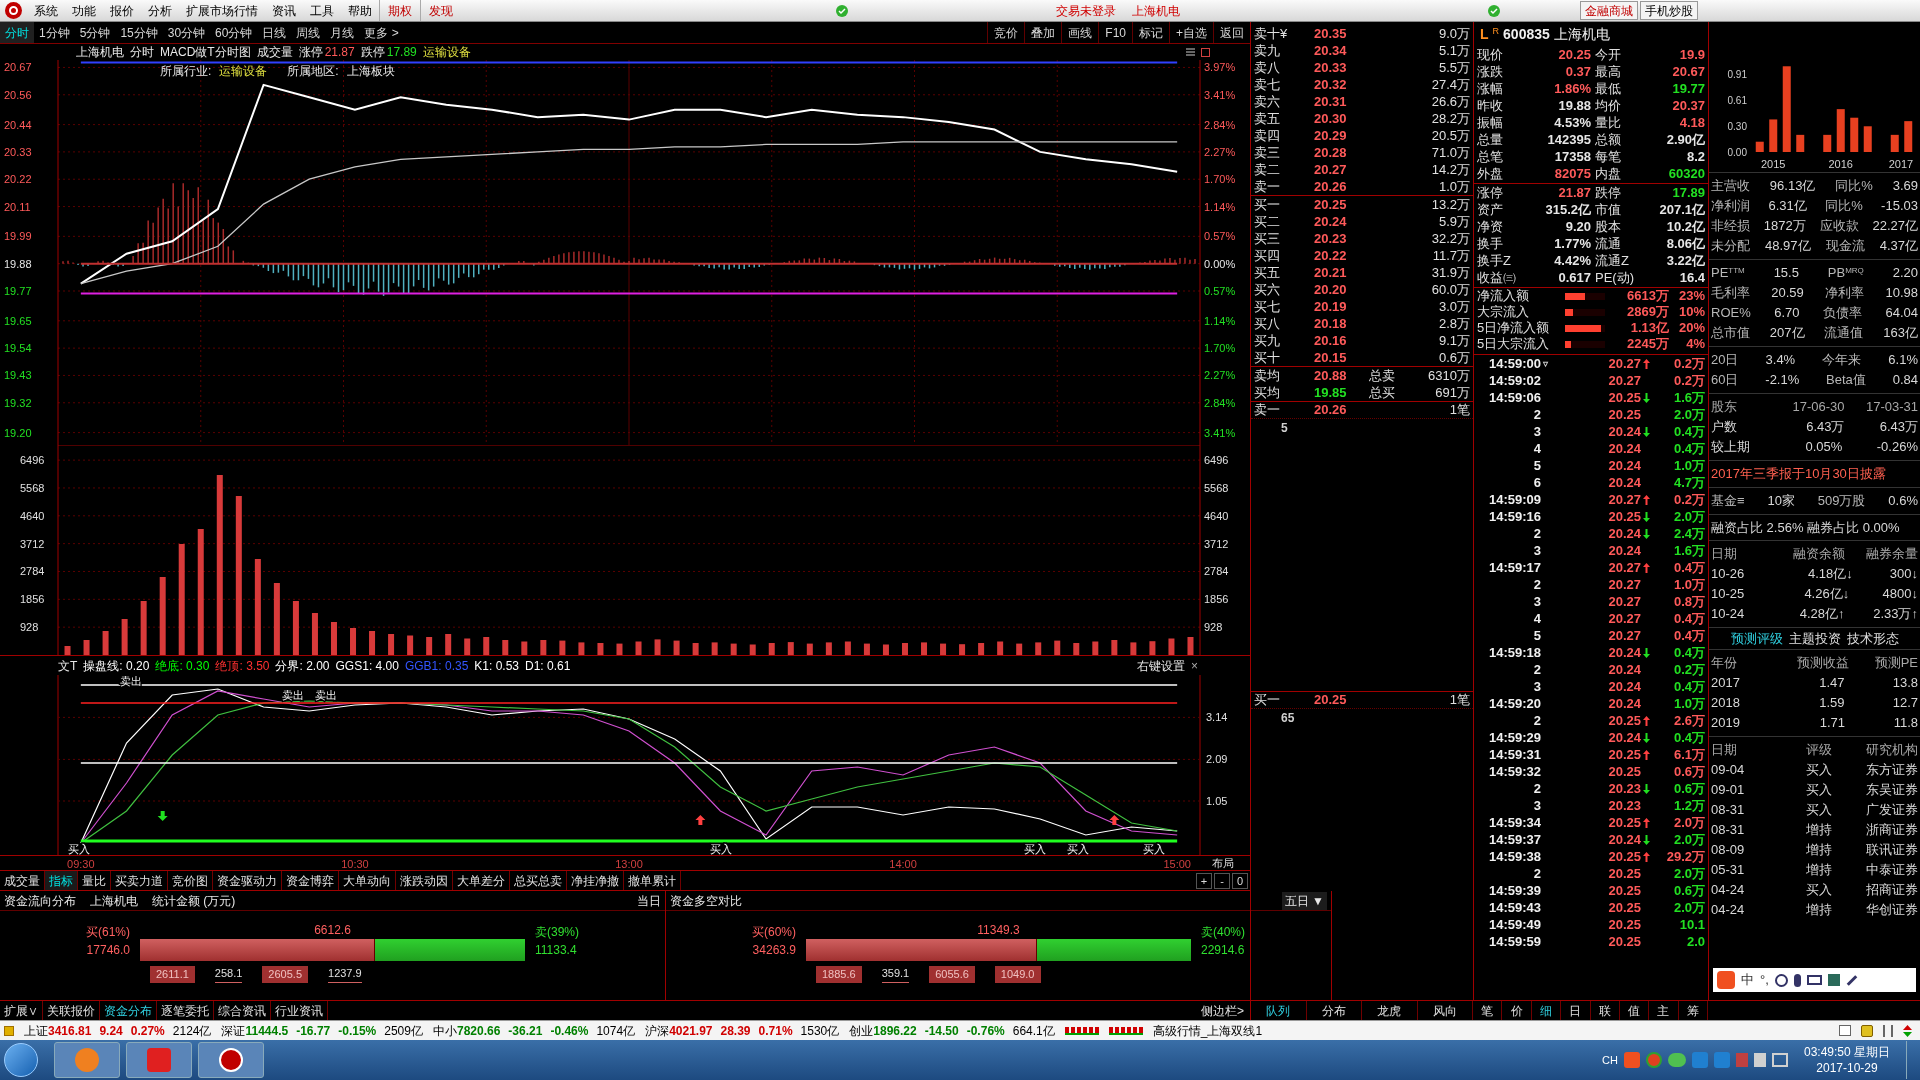  I want to click on queue-quantity: 5, so click(1284, 428).